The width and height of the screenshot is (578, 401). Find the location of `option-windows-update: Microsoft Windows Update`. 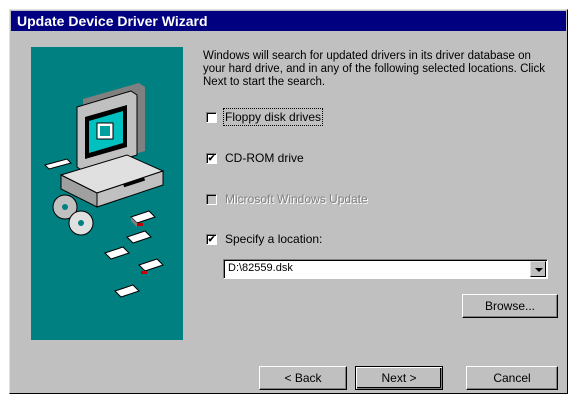

option-windows-update: Microsoft Windows Update is located at coordinates (287, 199).